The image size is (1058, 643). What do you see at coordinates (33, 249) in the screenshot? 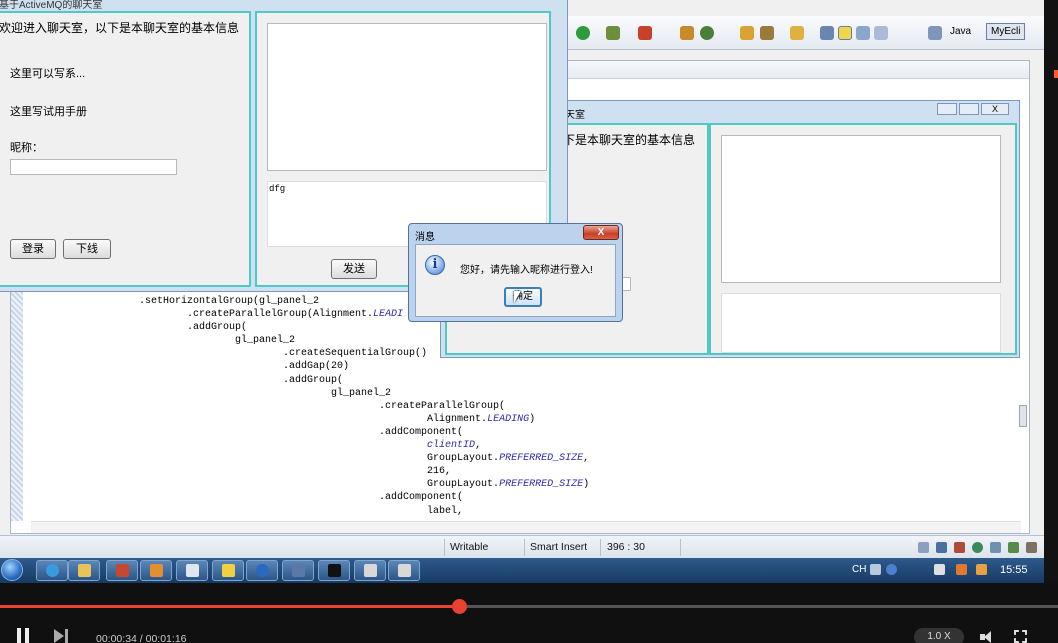
I see `login-button: 登录` at bounding box center [33, 249].